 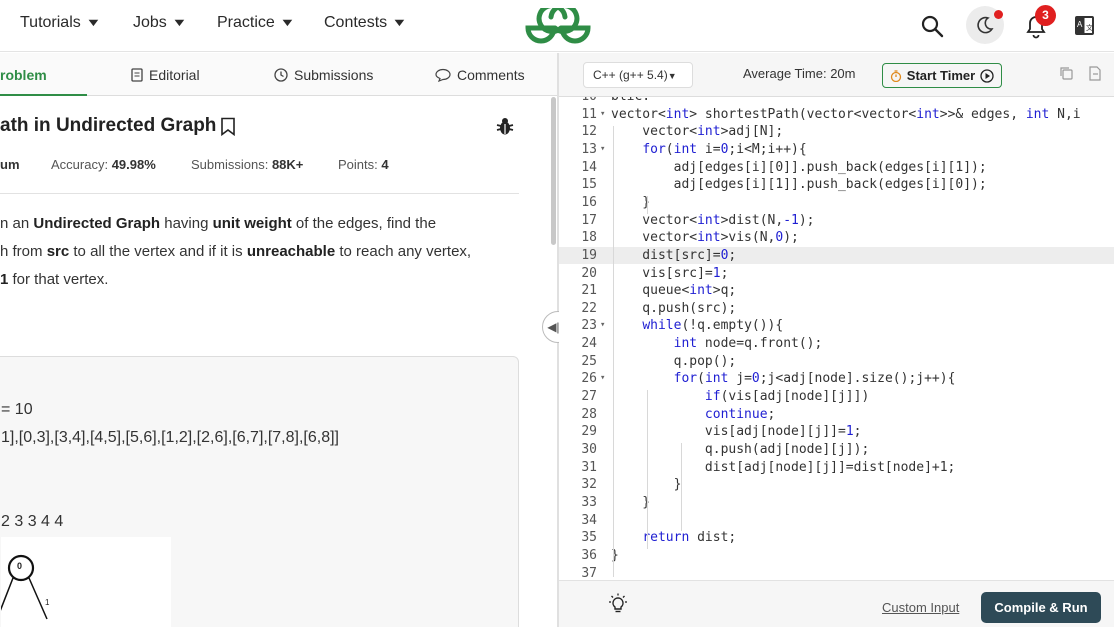 What do you see at coordinates (674, 361) in the screenshot?
I see `code-text: q.pop();` at bounding box center [674, 361].